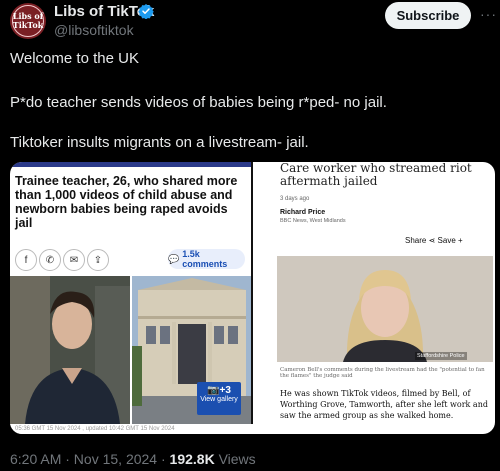 This screenshot has width=500, height=471. What do you see at coordinates (28, 25) in the screenshot?
I see `avatar-text-line2: TikTok` at bounding box center [28, 25].